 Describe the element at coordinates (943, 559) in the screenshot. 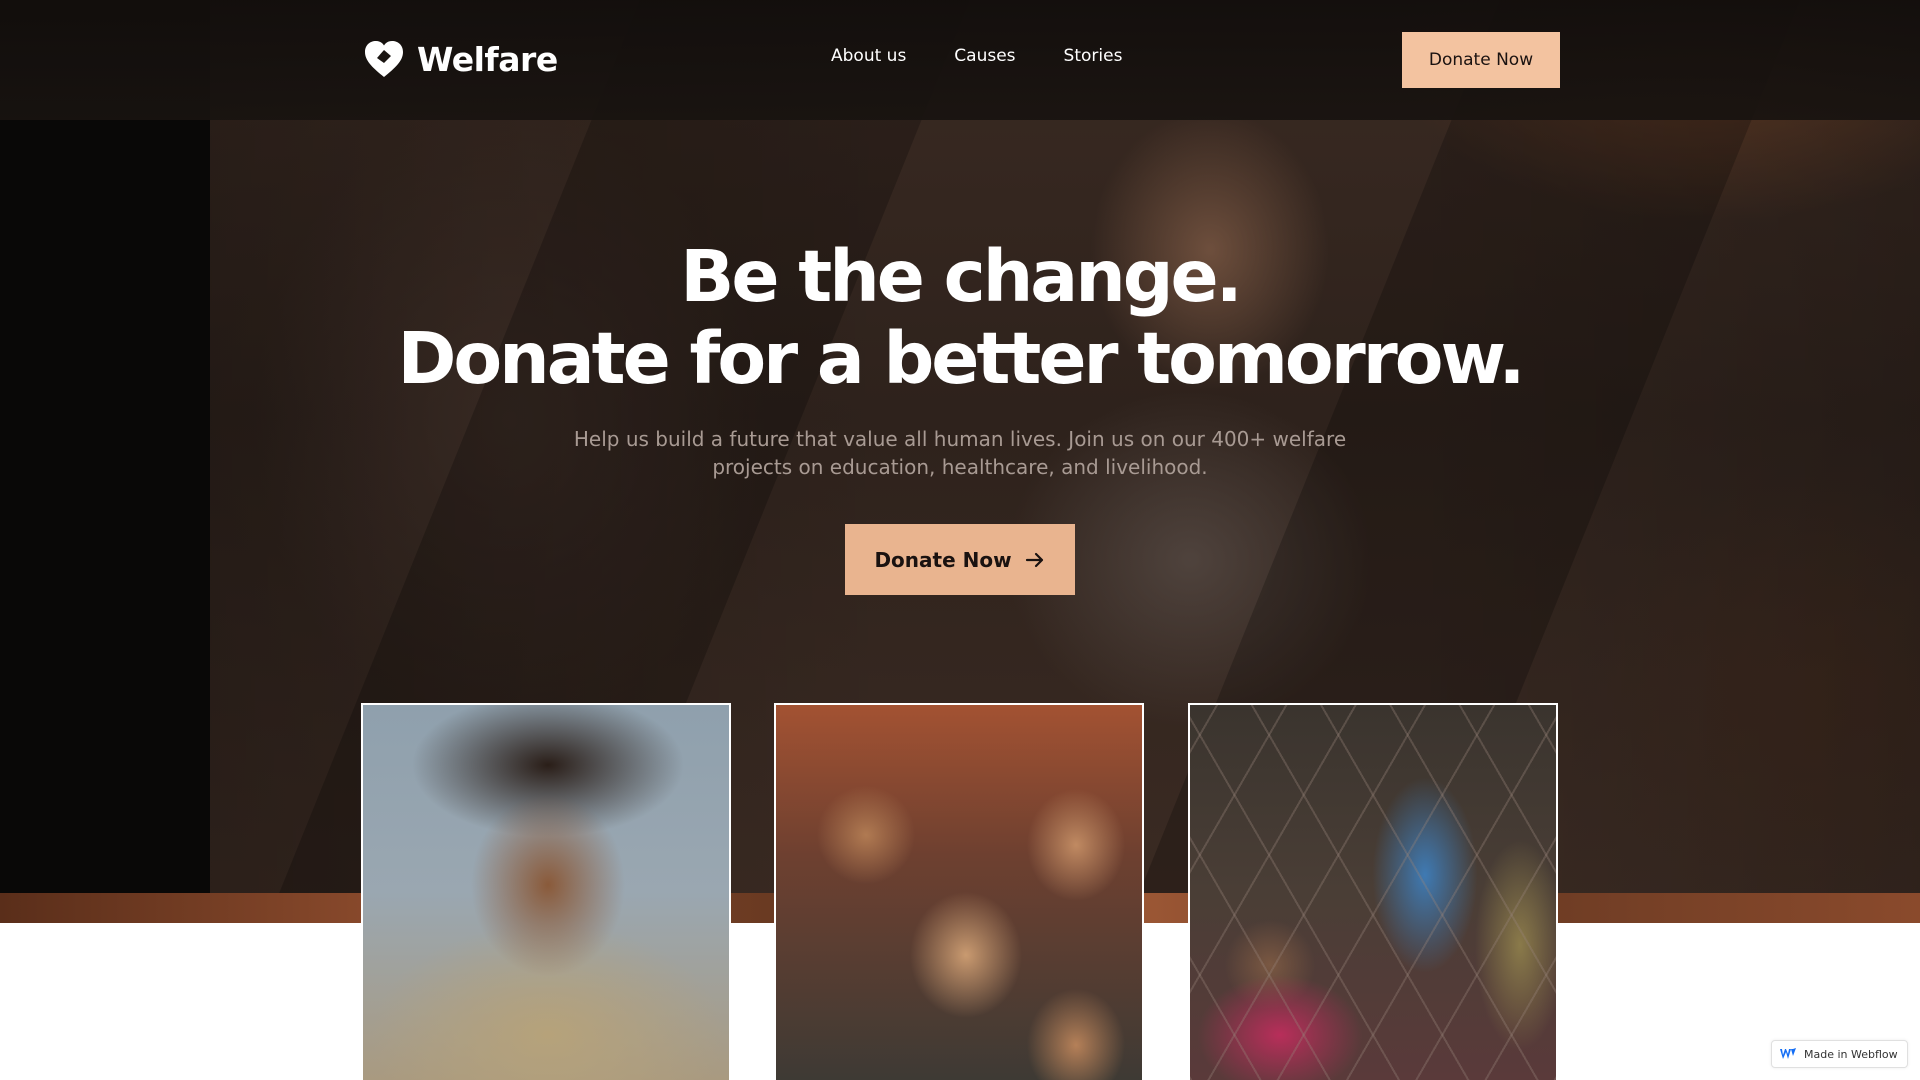

I see `hero-donate-label: Donate Now` at that location.